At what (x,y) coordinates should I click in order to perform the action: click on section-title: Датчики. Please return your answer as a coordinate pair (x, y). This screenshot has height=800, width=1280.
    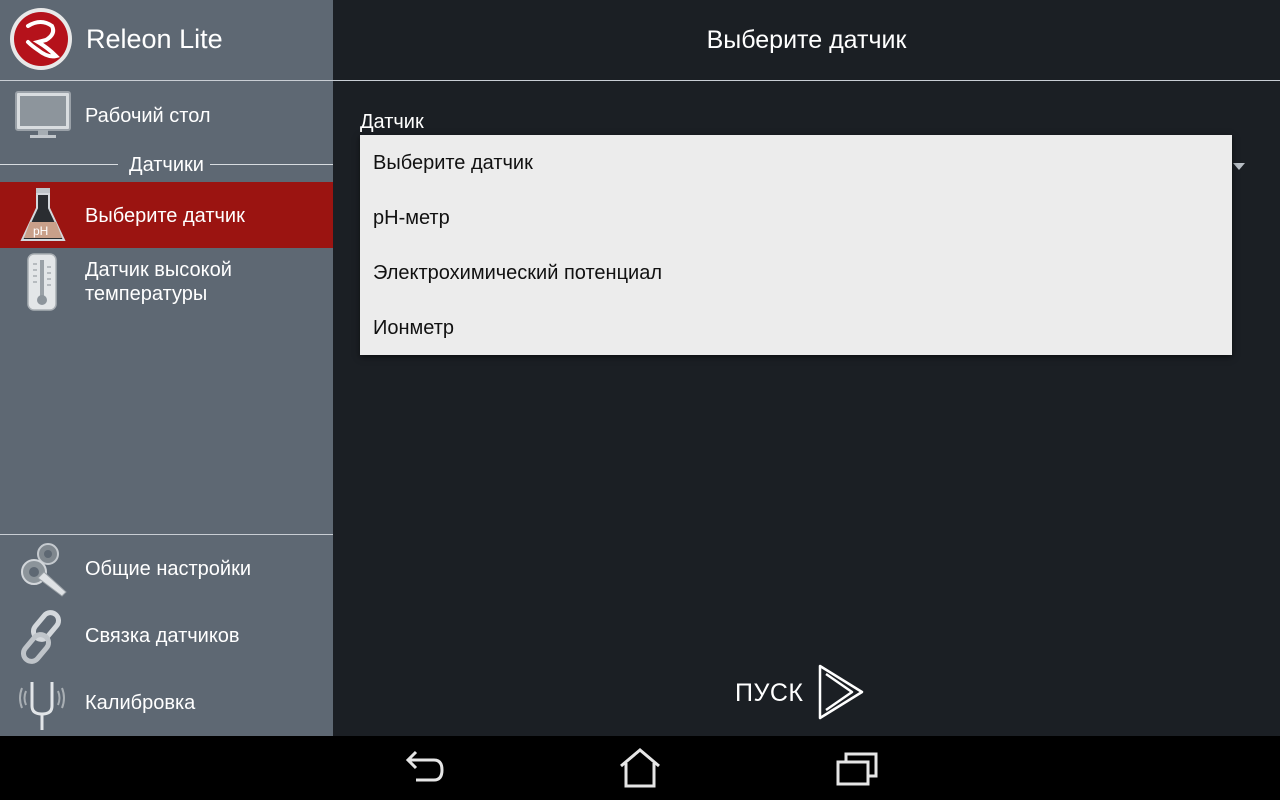
    Looking at the image, I should click on (166, 165).